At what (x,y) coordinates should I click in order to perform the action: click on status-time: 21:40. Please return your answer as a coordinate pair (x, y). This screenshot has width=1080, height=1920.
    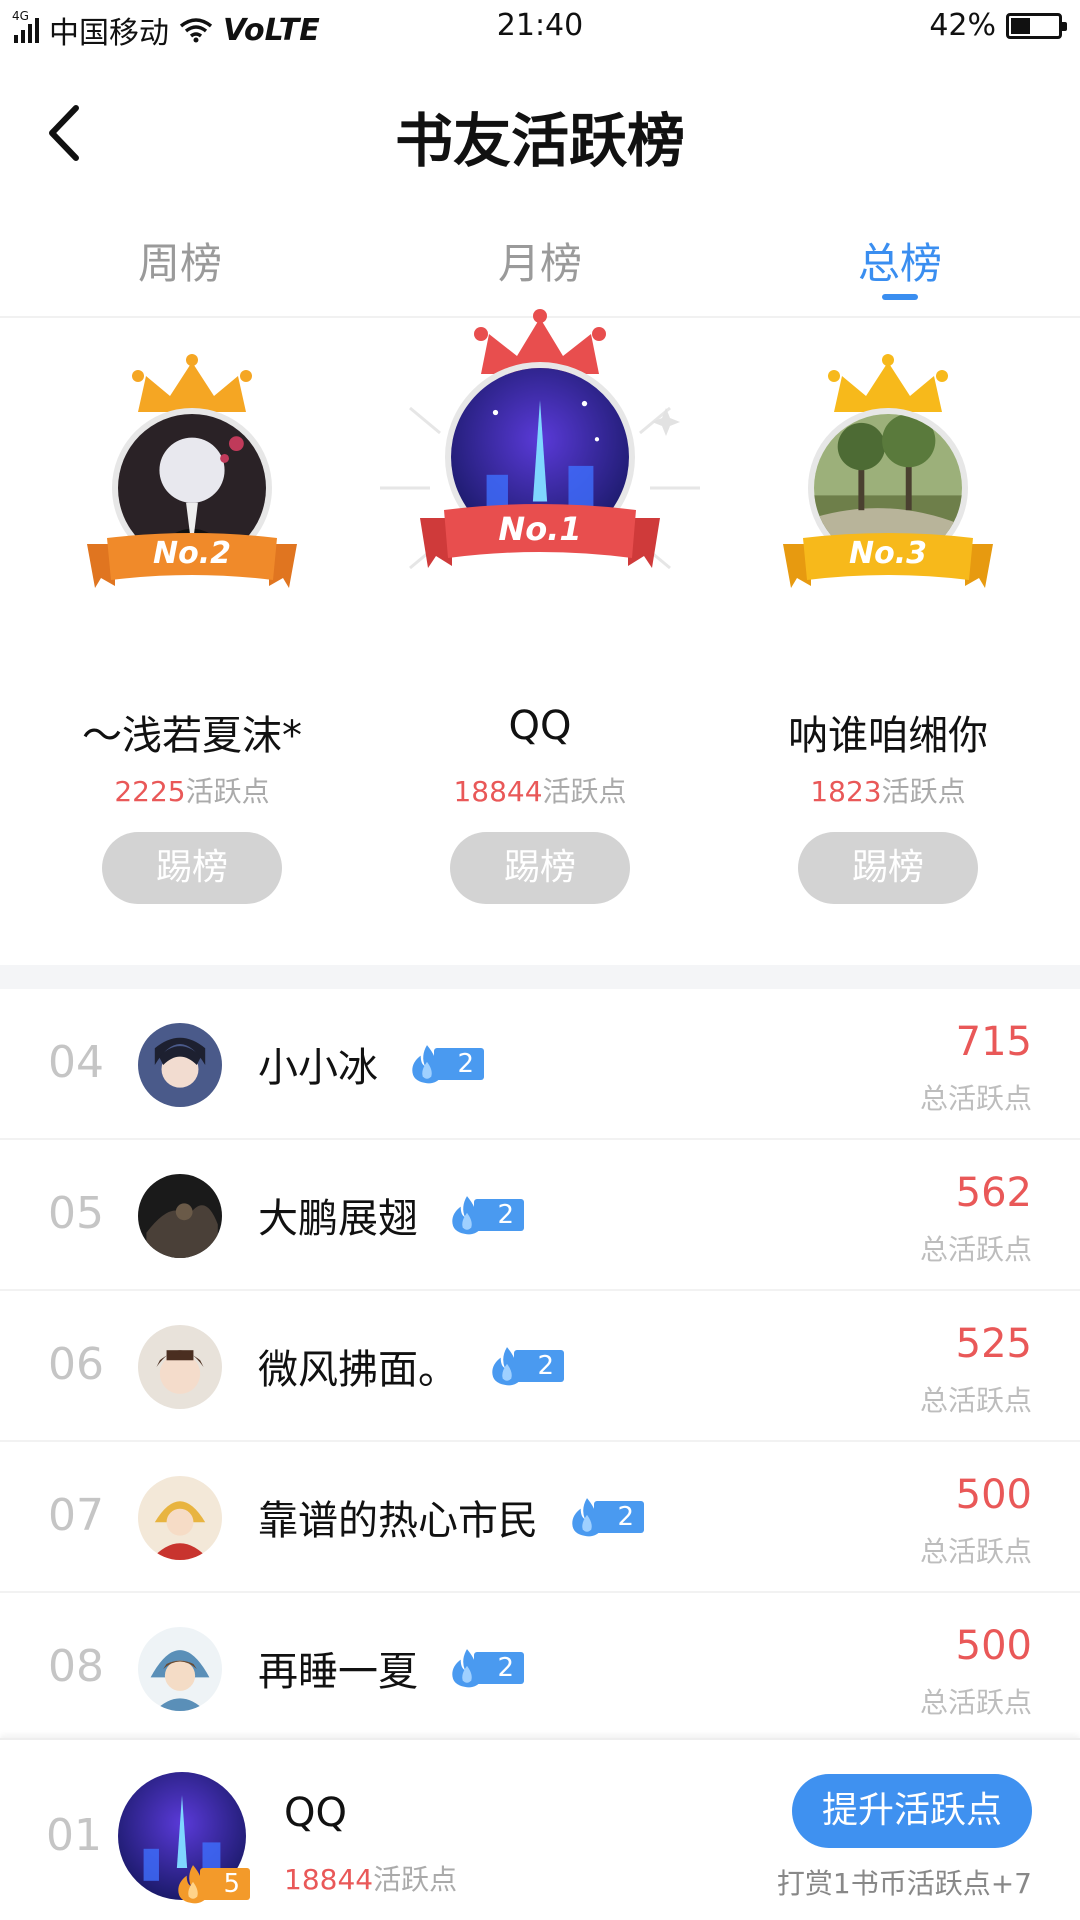
    Looking at the image, I should click on (540, 25).